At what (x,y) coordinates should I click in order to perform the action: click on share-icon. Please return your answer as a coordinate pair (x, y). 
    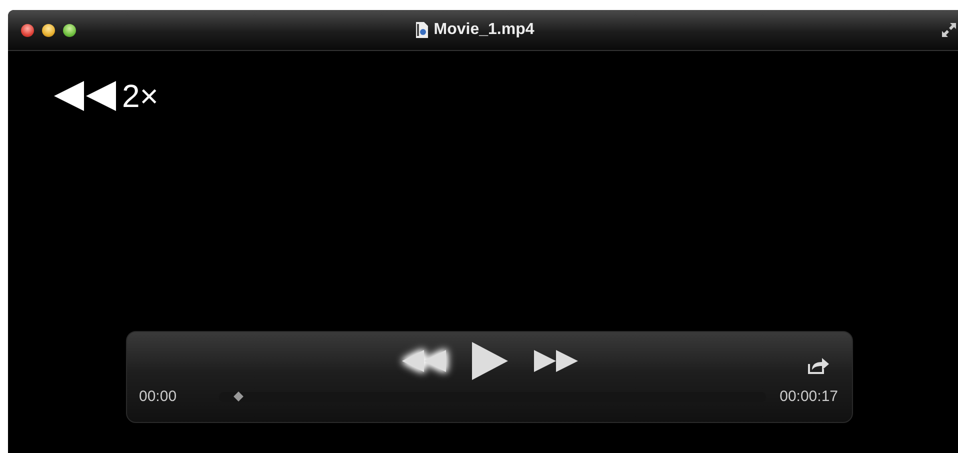
    Looking at the image, I should click on (818, 366).